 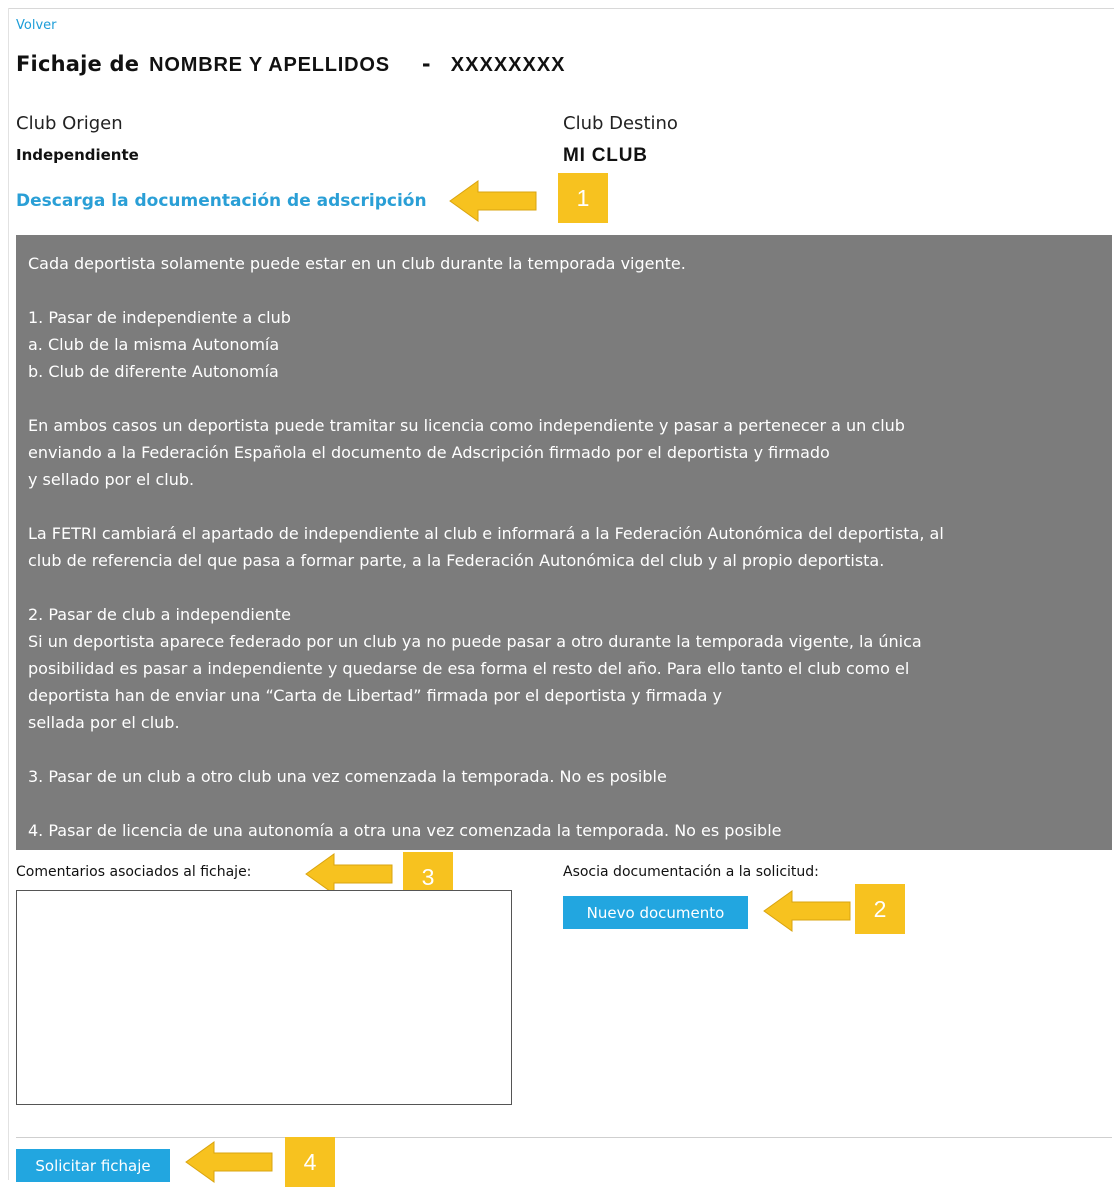 I want to click on title-prefix: Fichaje de, so click(x=78, y=64).